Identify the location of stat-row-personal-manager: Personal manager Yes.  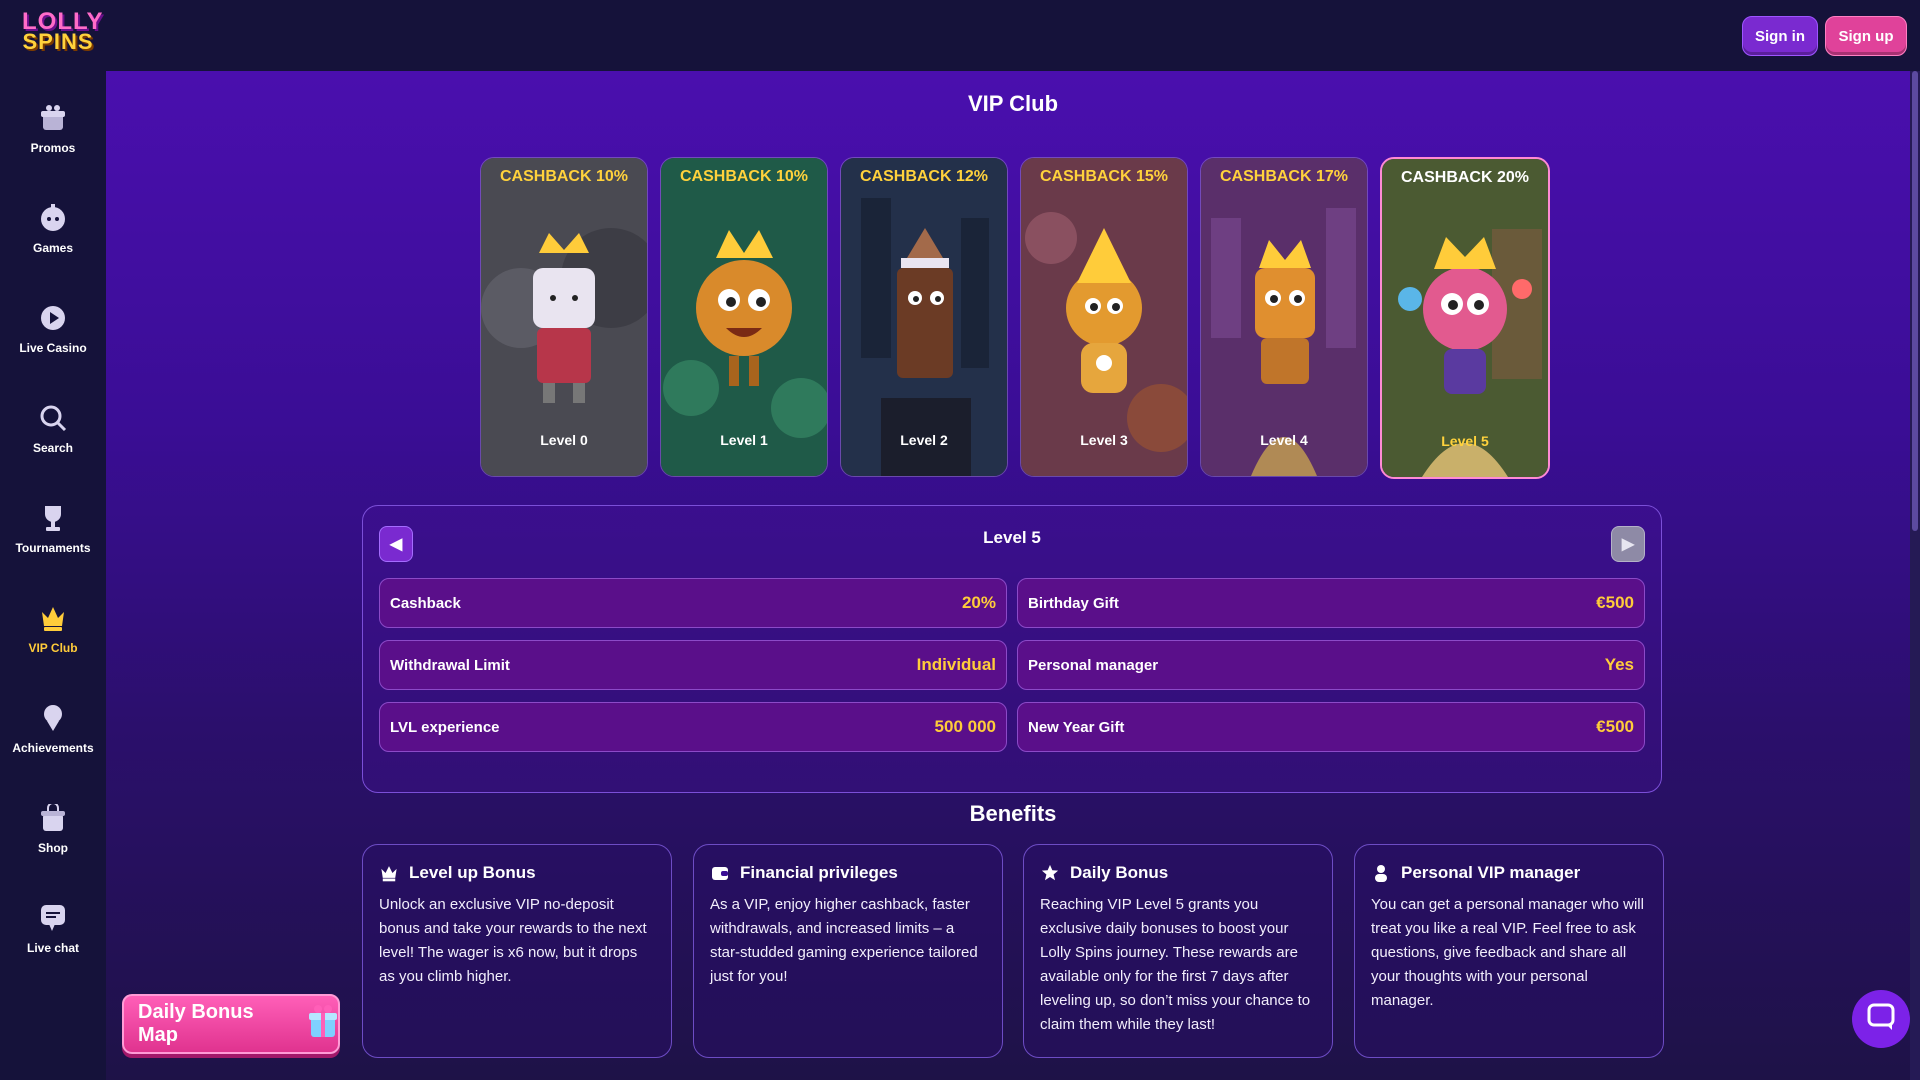
(1331, 665).